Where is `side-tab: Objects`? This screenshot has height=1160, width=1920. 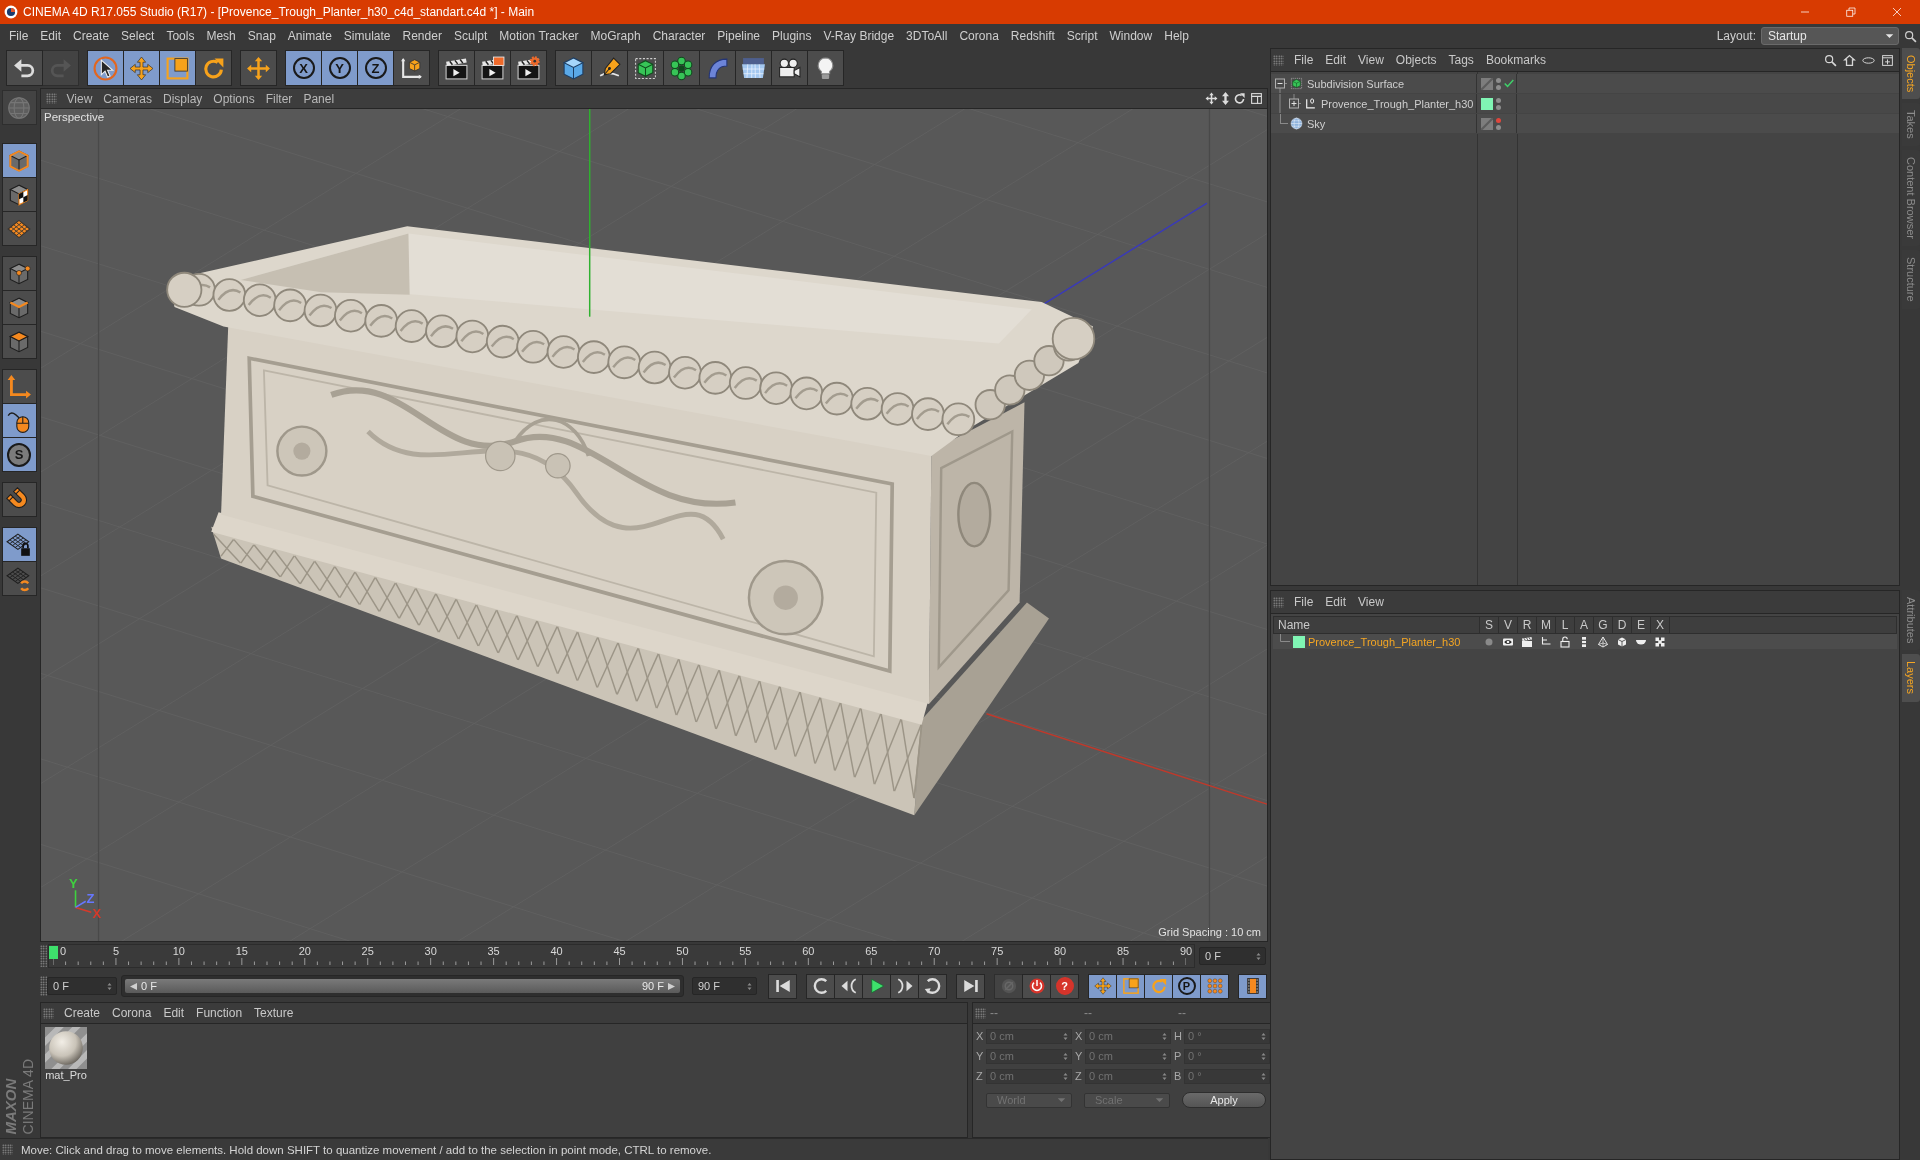 side-tab: Objects is located at coordinates (1911, 74).